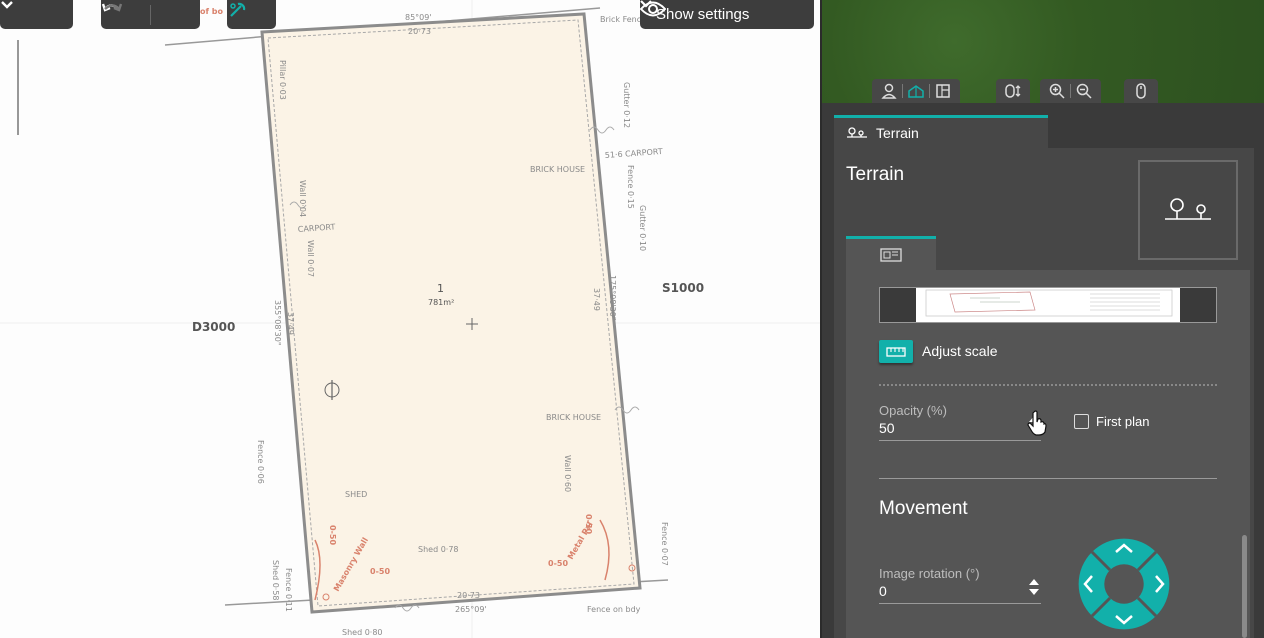 The image size is (1264, 638). I want to click on distance-right: 37·49, so click(596, 299).